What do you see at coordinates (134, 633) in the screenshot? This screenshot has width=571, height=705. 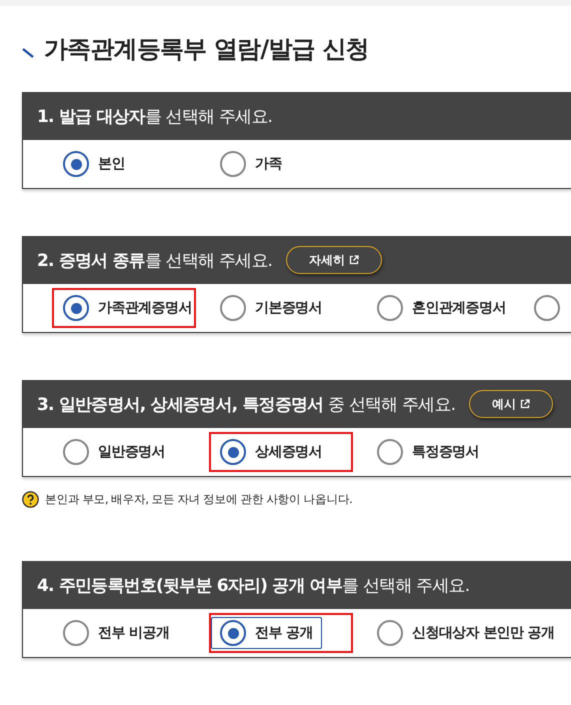 I see `option-label: 전부 비공개` at bounding box center [134, 633].